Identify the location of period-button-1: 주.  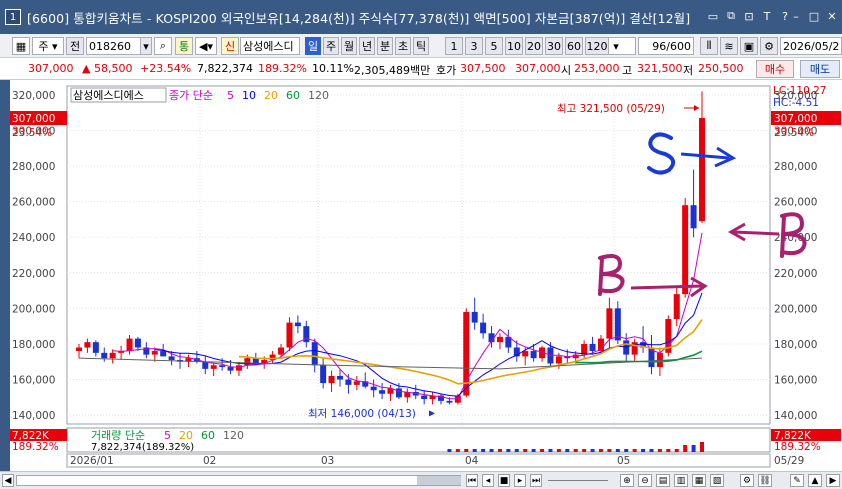
(331, 46).